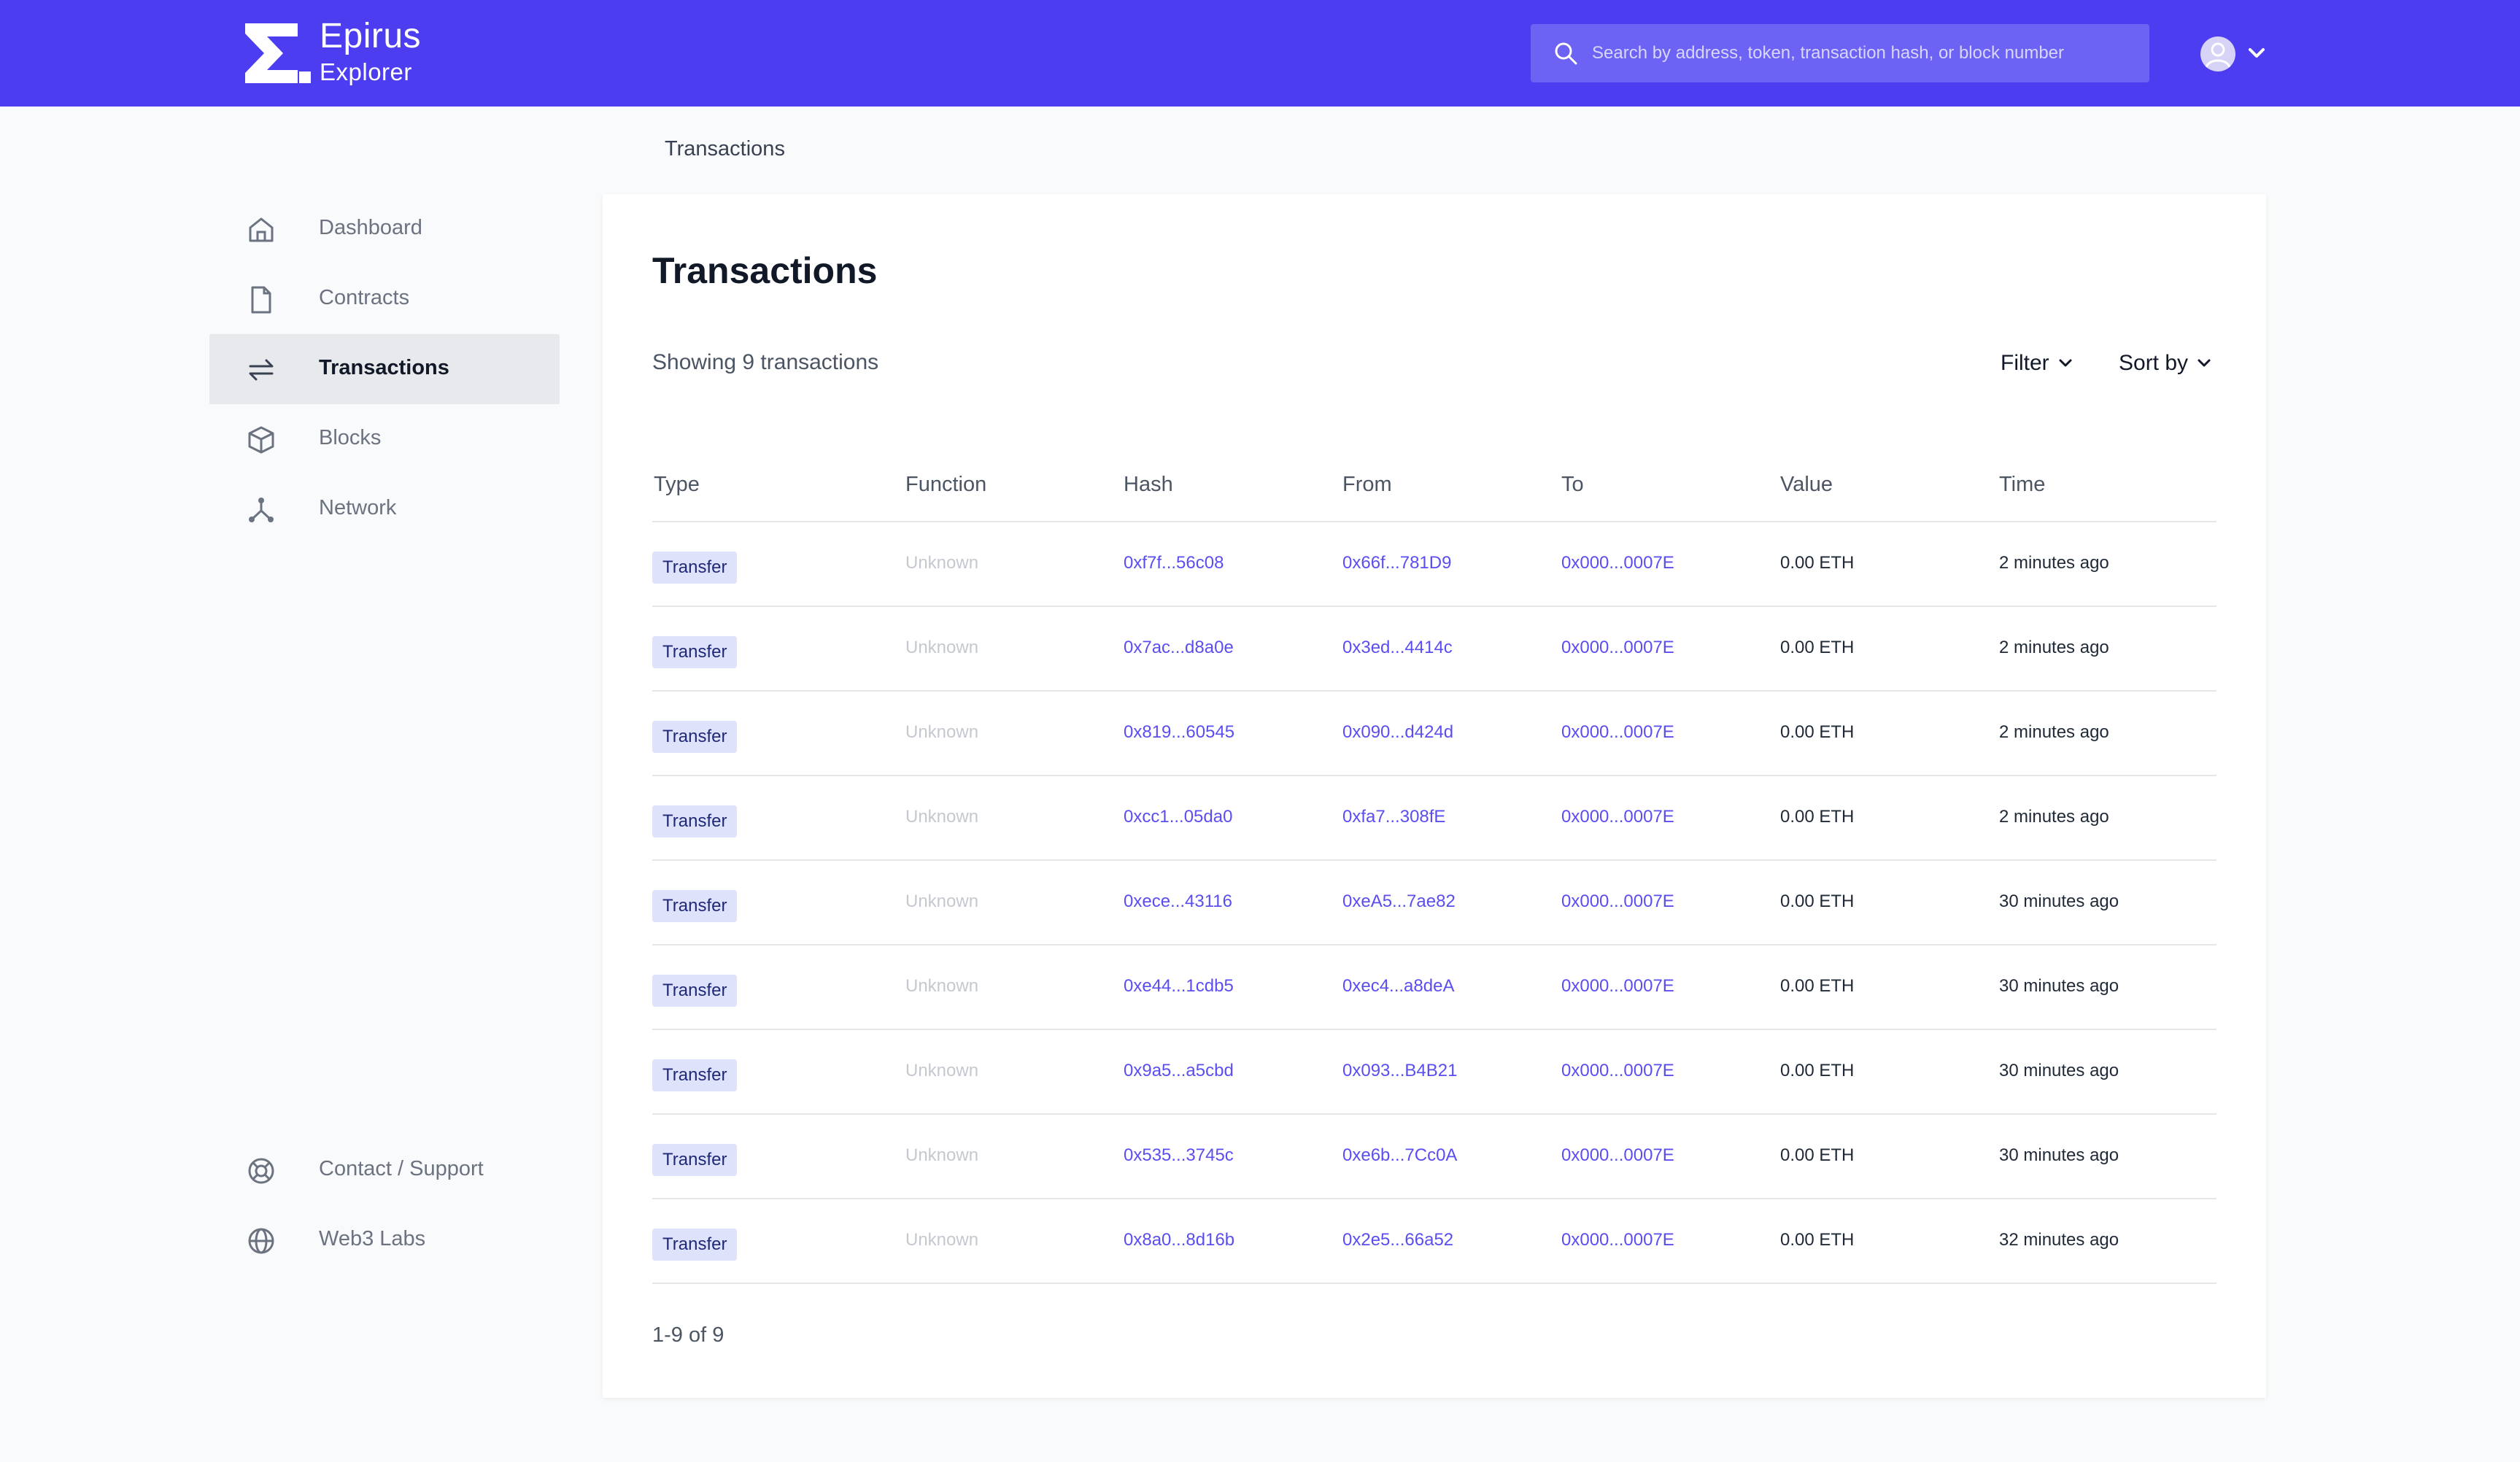  Describe the element at coordinates (1179, 732) in the screenshot. I see `hash-link: 0x819...60545` at that location.